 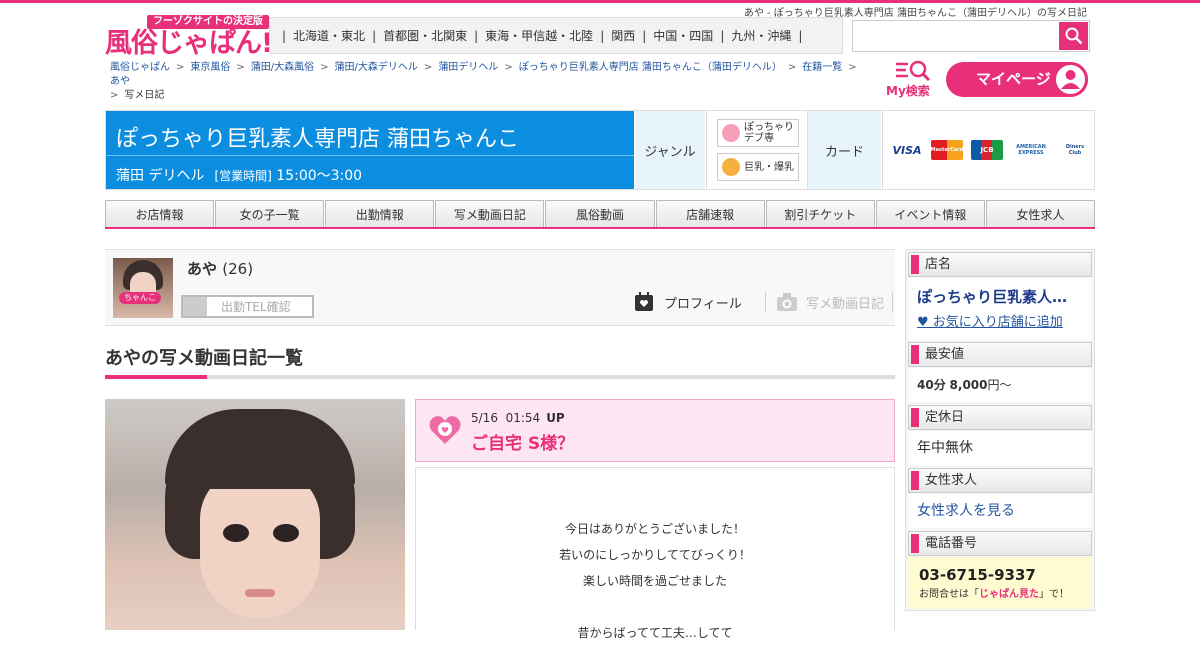 What do you see at coordinates (731, 167) in the screenshot?
I see `melon-icon` at bounding box center [731, 167].